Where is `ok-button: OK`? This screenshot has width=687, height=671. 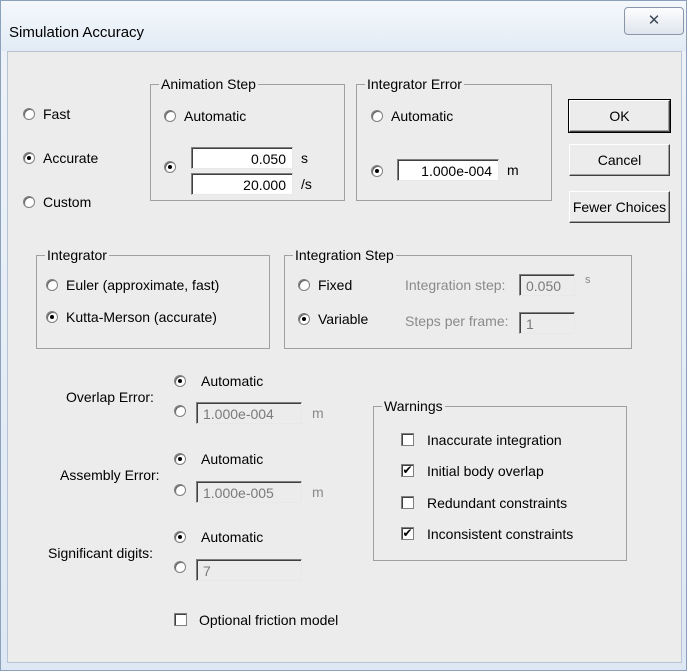 ok-button: OK is located at coordinates (619, 116).